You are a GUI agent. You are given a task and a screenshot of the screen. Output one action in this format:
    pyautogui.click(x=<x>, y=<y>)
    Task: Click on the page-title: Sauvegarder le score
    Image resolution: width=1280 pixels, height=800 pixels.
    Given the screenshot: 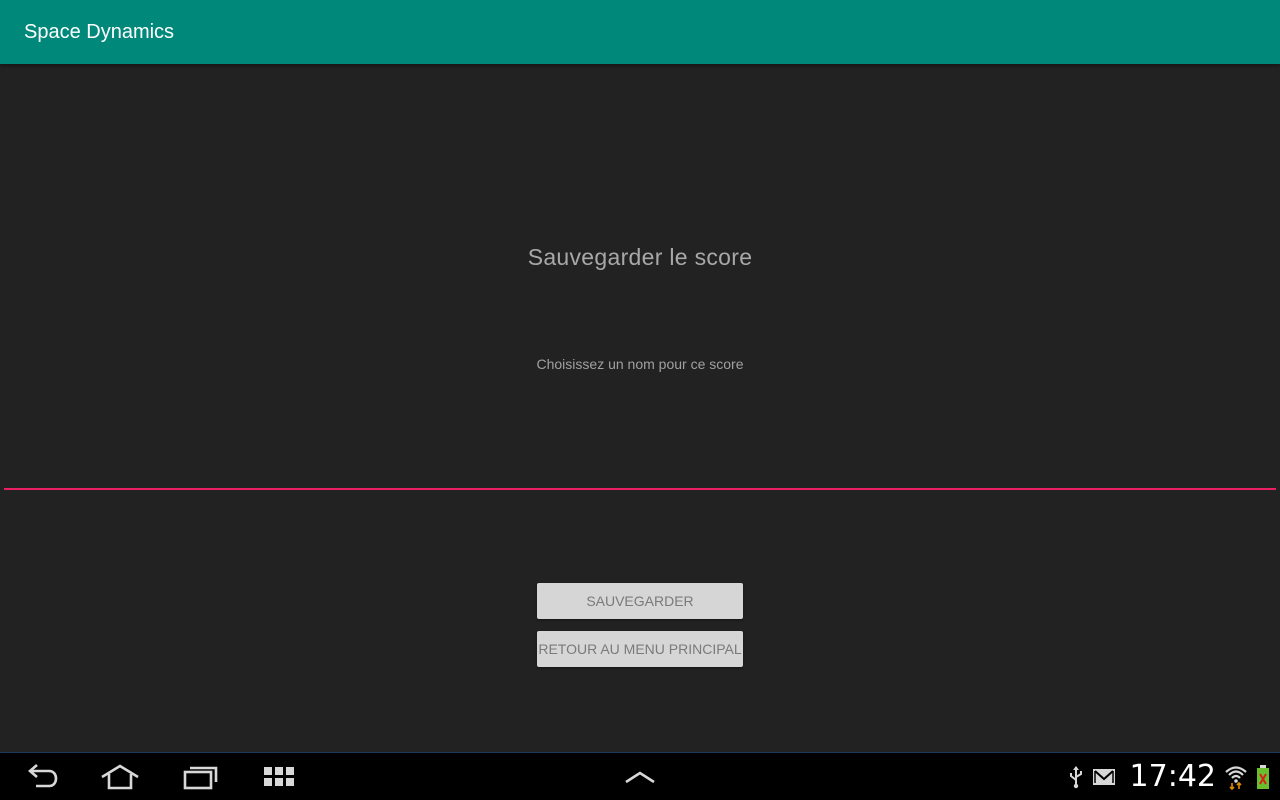 What is the action you would take?
    pyautogui.click(x=640, y=257)
    